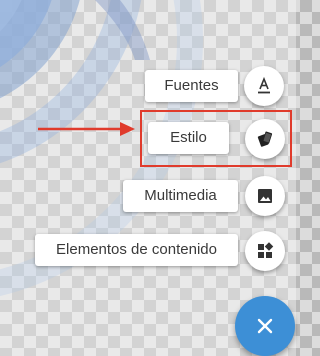 The height and width of the screenshot is (356, 320). What do you see at coordinates (191, 86) in the screenshot?
I see `label-fuentes: Fuentes` at bounding box center [191, 86].